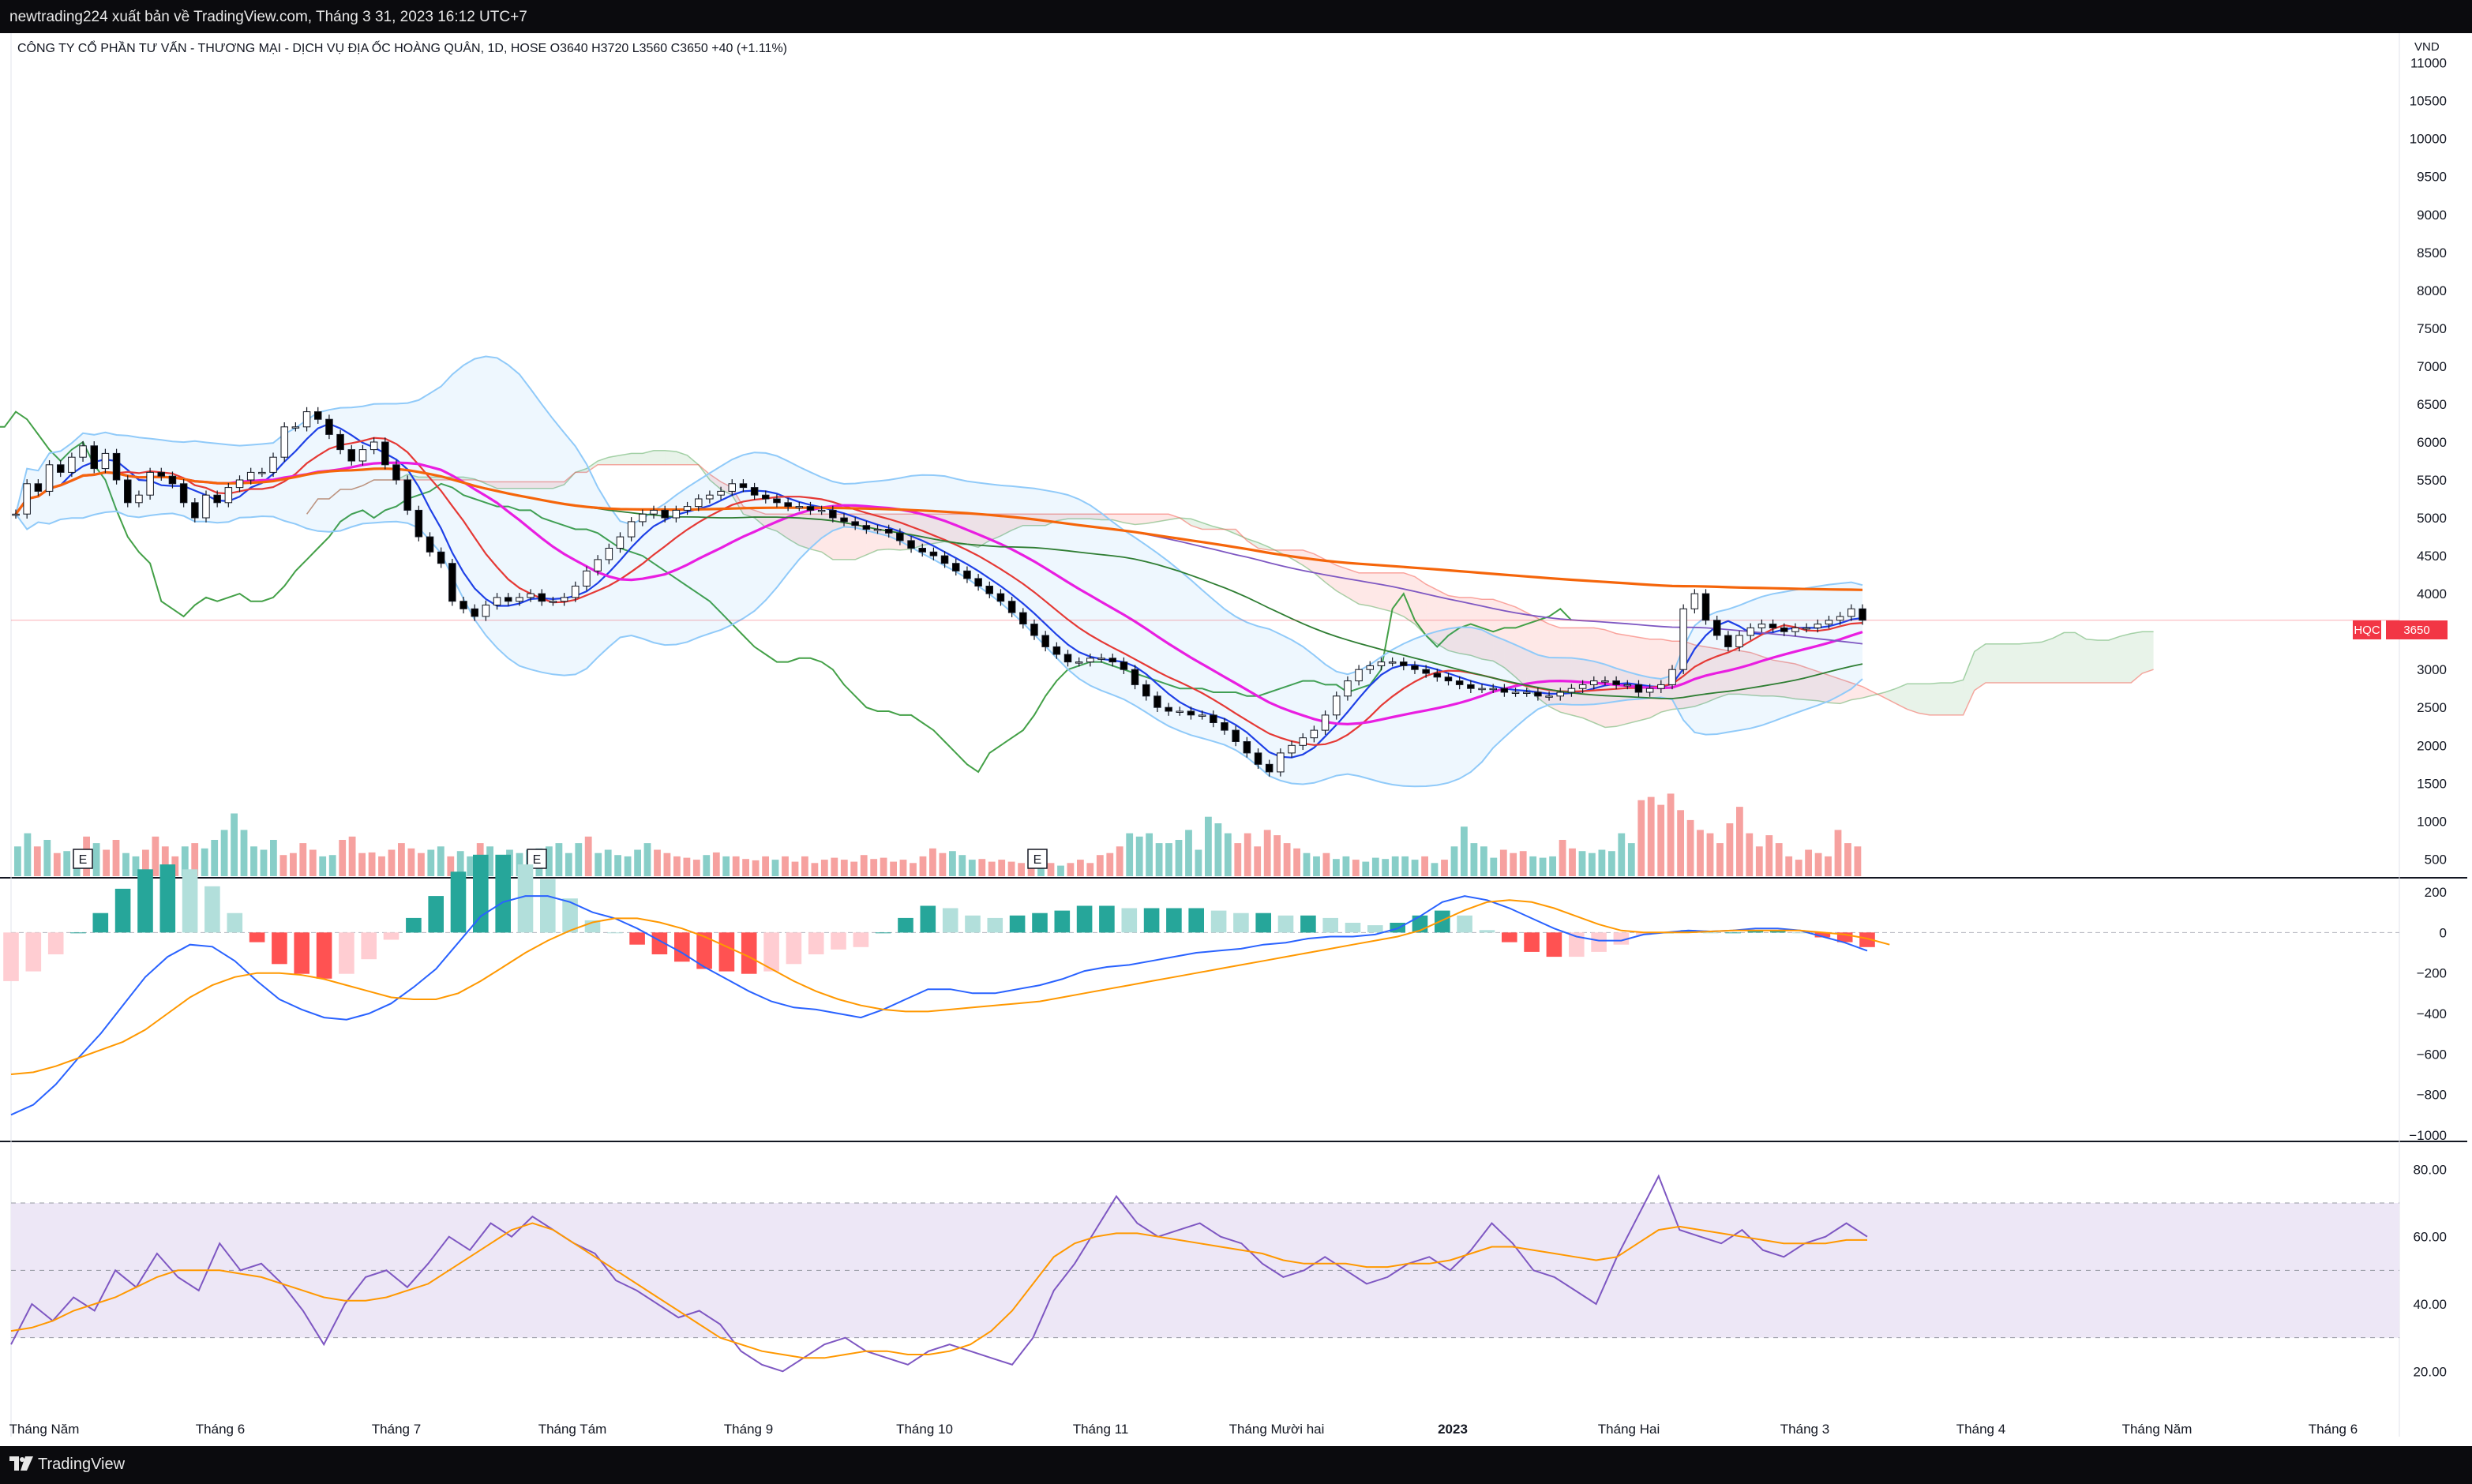  Describe the element at coordinates (2432, 443) in the screenshot. I see `price-tick-label: 6000` at that location.